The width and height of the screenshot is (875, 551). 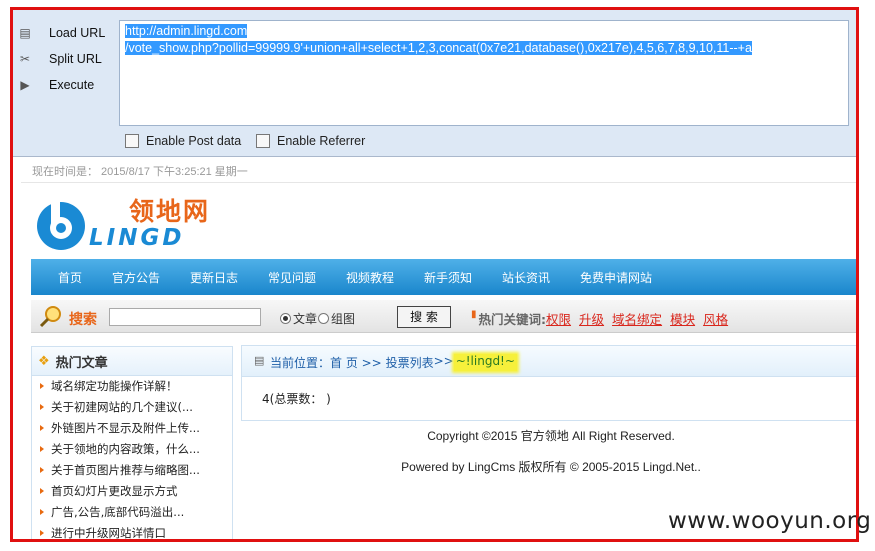 I want to click on document-icon: ▤, so click(x=259, y=360).